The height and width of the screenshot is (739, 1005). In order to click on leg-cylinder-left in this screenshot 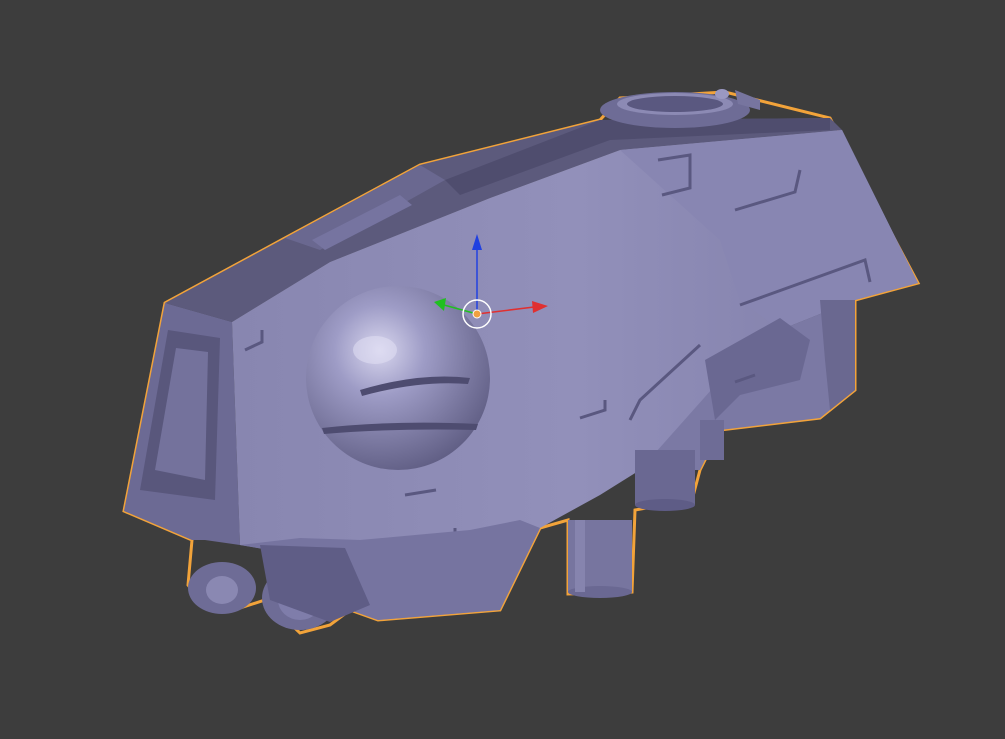, I will do `click(600, 559)`.